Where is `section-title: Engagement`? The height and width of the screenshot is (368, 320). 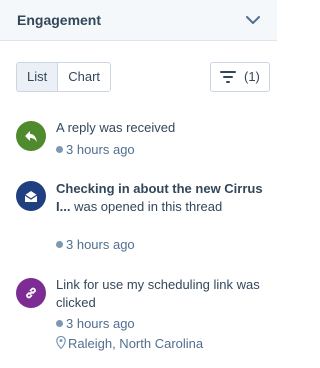 section-title: Engagement is located at coordinates (59, 20).